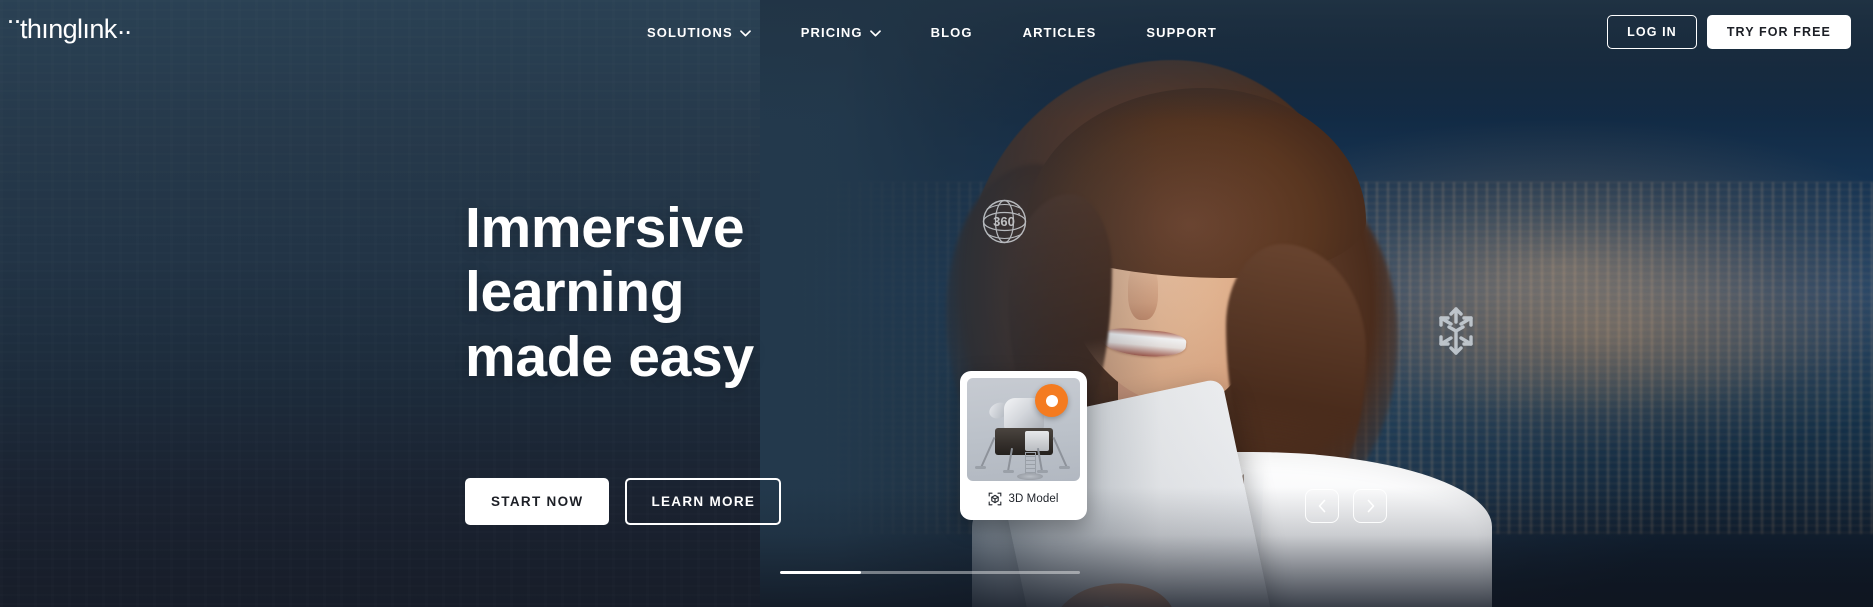 The height and width of the screenshot is (607, 1873). I want to click on thinglink-logo: ·· thınglınk ··, so click(69, 26).